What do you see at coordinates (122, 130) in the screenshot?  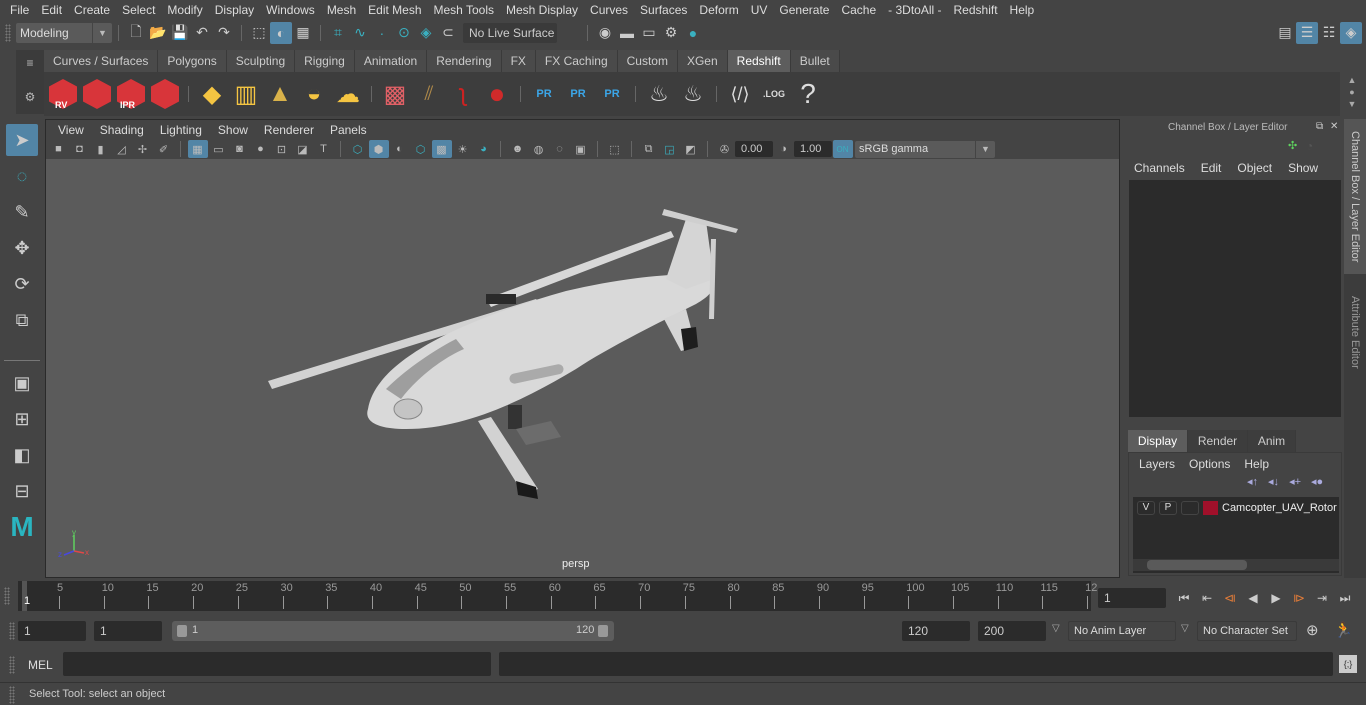 I see `viewport-menu-shading: Shading` at bounding box center [122, 130].